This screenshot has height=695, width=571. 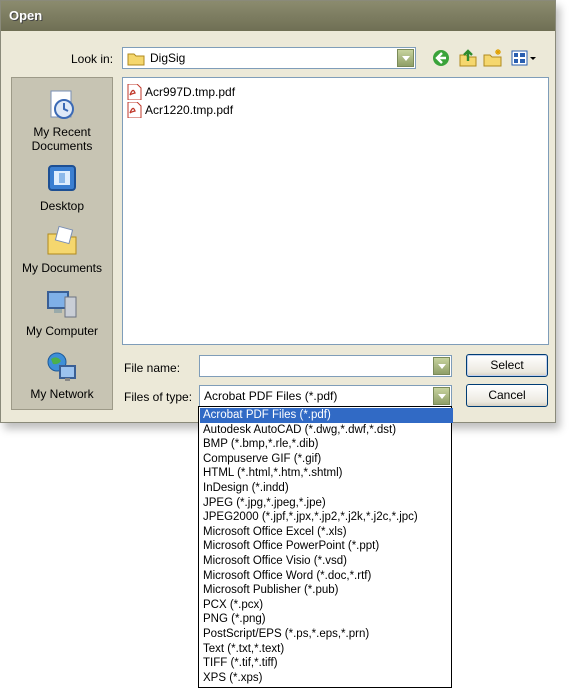 What do you see at coordinates (326, 459) in the screenshot?
I see `file-type-option: Compuserve GIF (*.gif)` at bounding box center [326, 459].